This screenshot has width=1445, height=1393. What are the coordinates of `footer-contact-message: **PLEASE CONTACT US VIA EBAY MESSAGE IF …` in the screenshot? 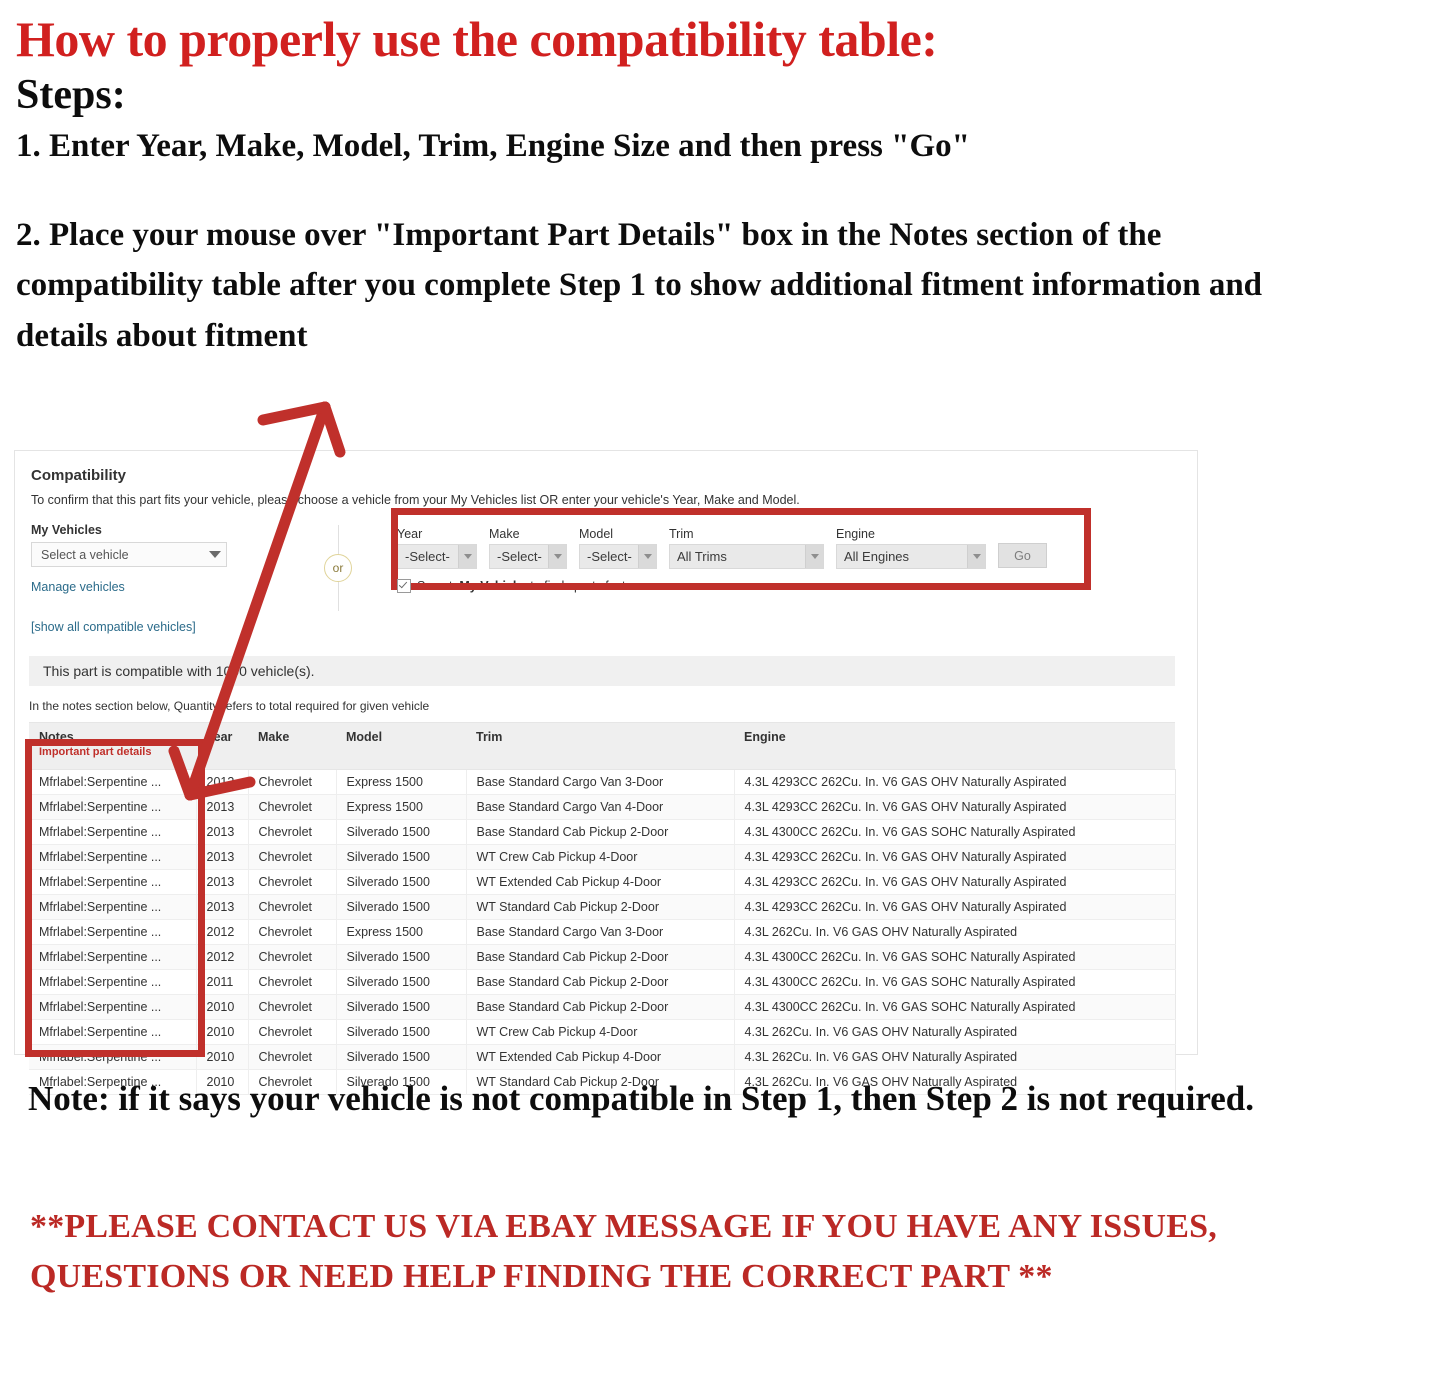 It's located at (623, 1252).